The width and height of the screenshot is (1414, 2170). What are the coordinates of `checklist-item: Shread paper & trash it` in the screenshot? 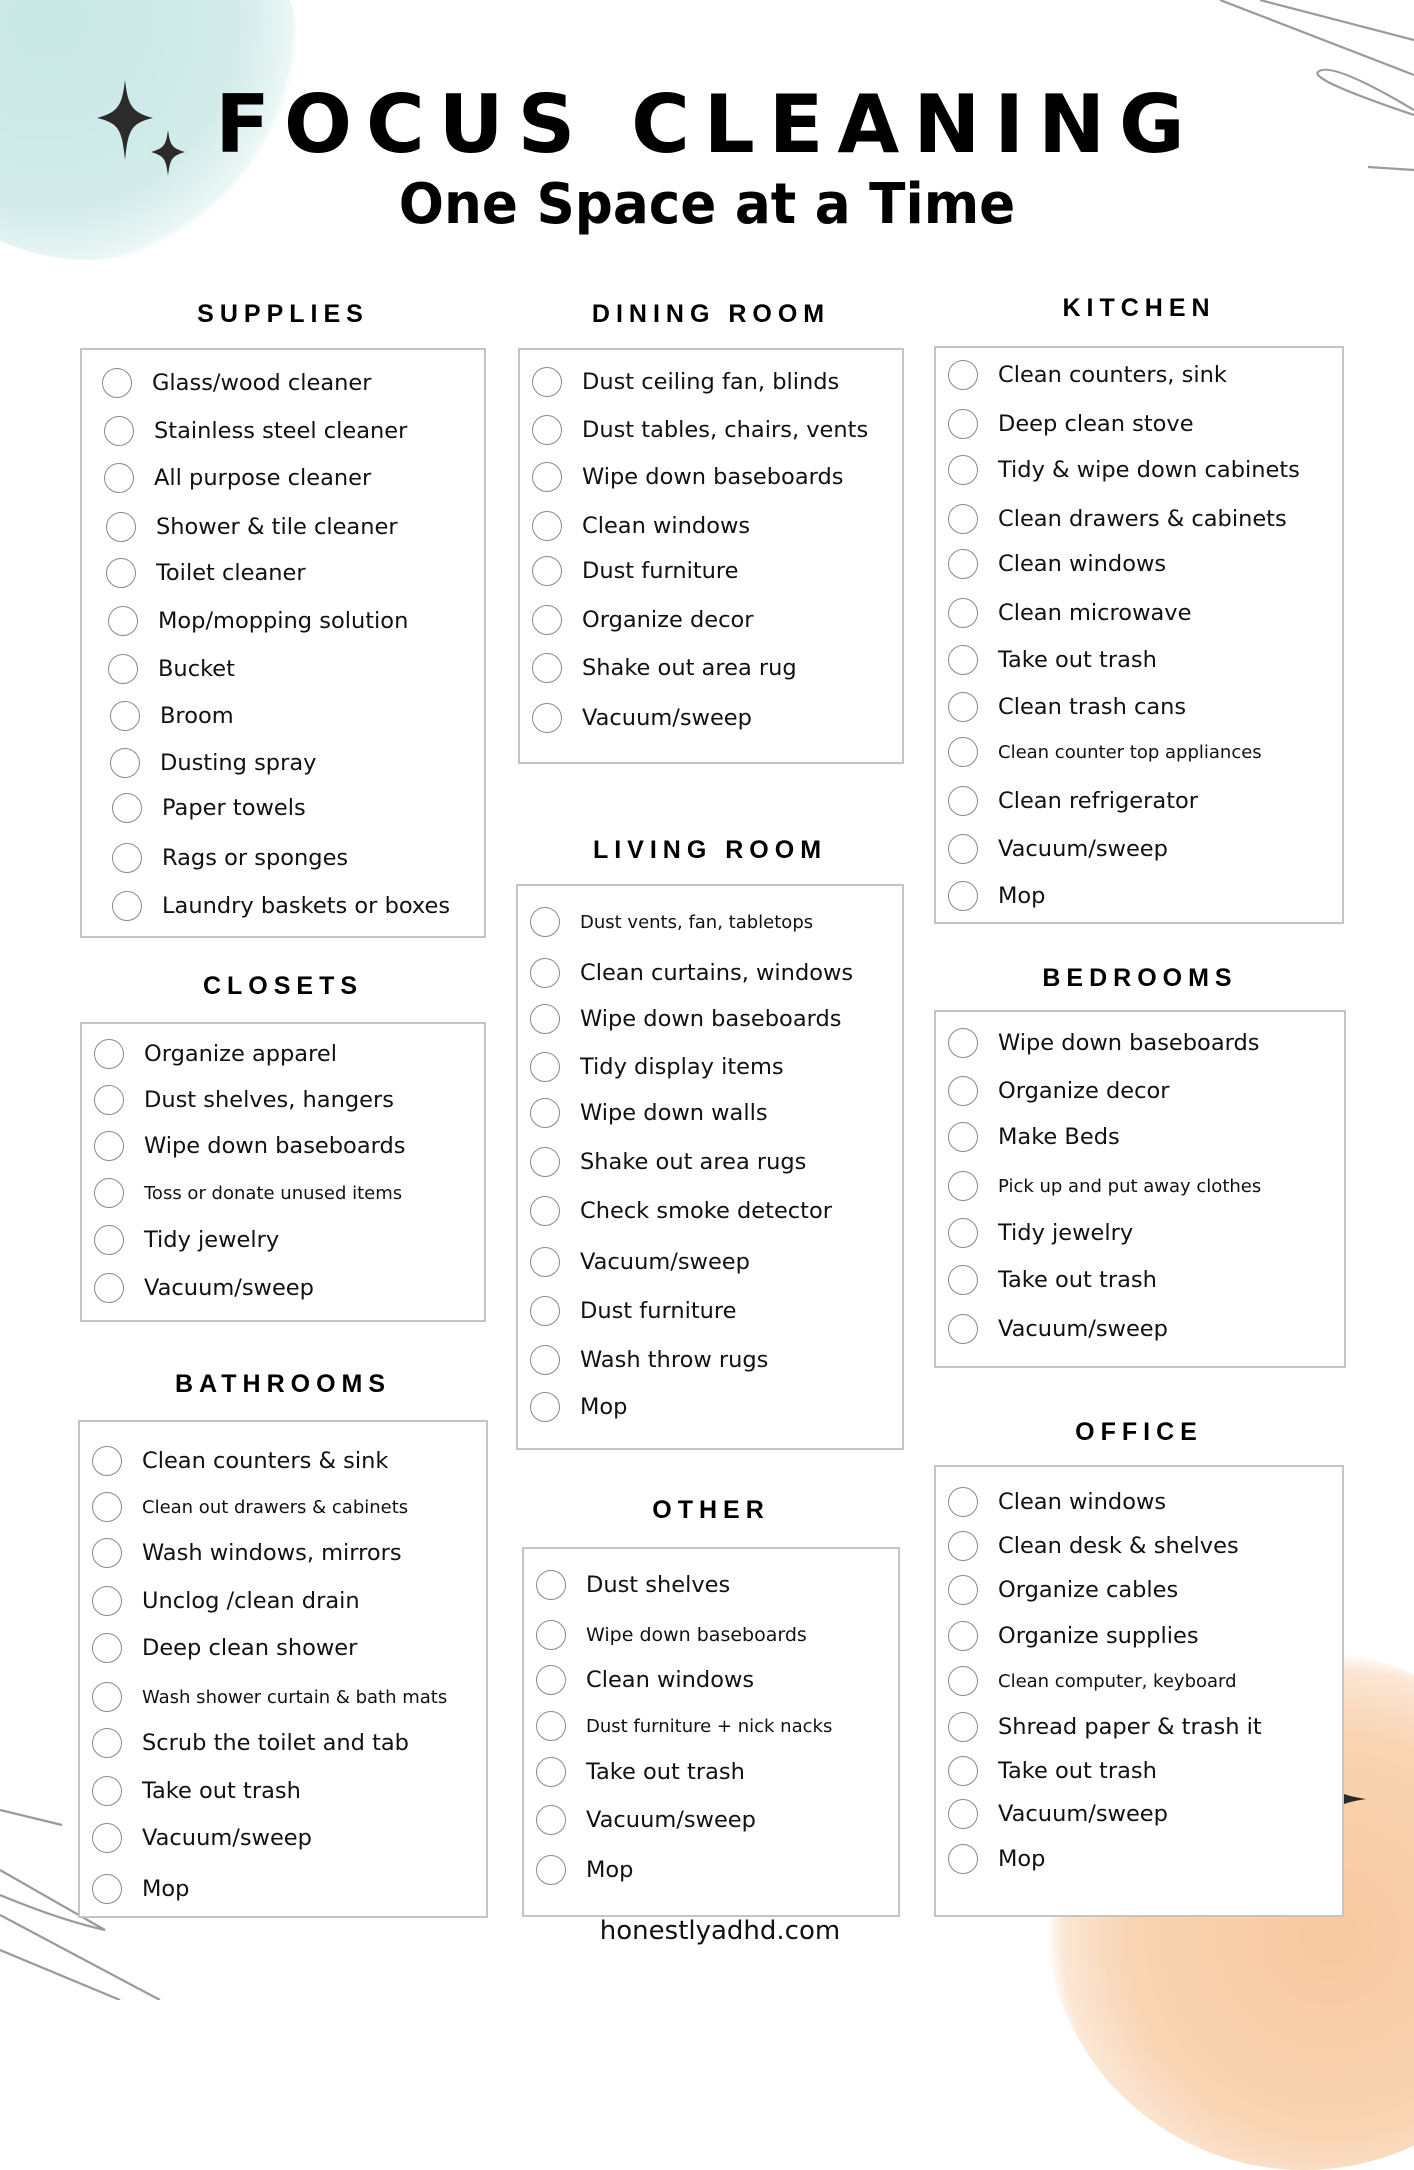 It's located at (1105, 1727).